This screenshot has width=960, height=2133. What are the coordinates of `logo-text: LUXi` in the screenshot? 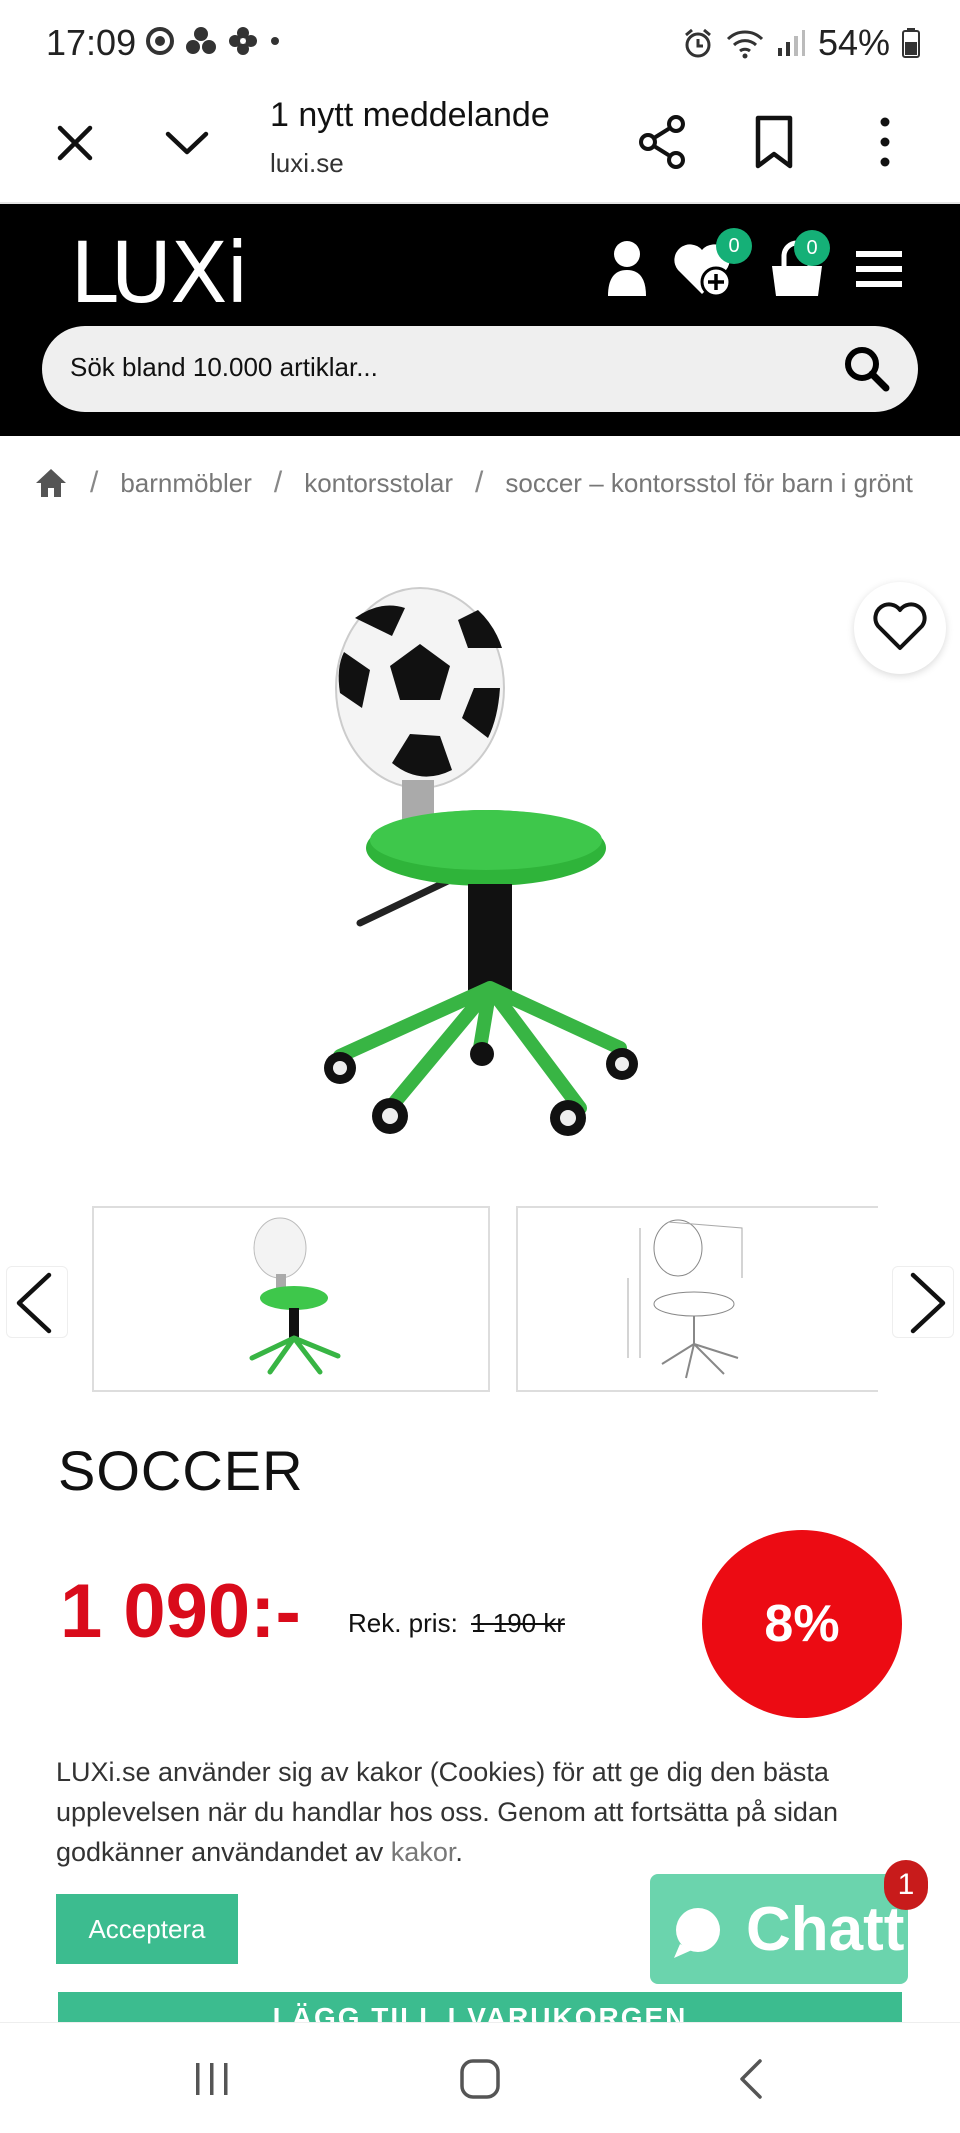 It's located at (159, 273).